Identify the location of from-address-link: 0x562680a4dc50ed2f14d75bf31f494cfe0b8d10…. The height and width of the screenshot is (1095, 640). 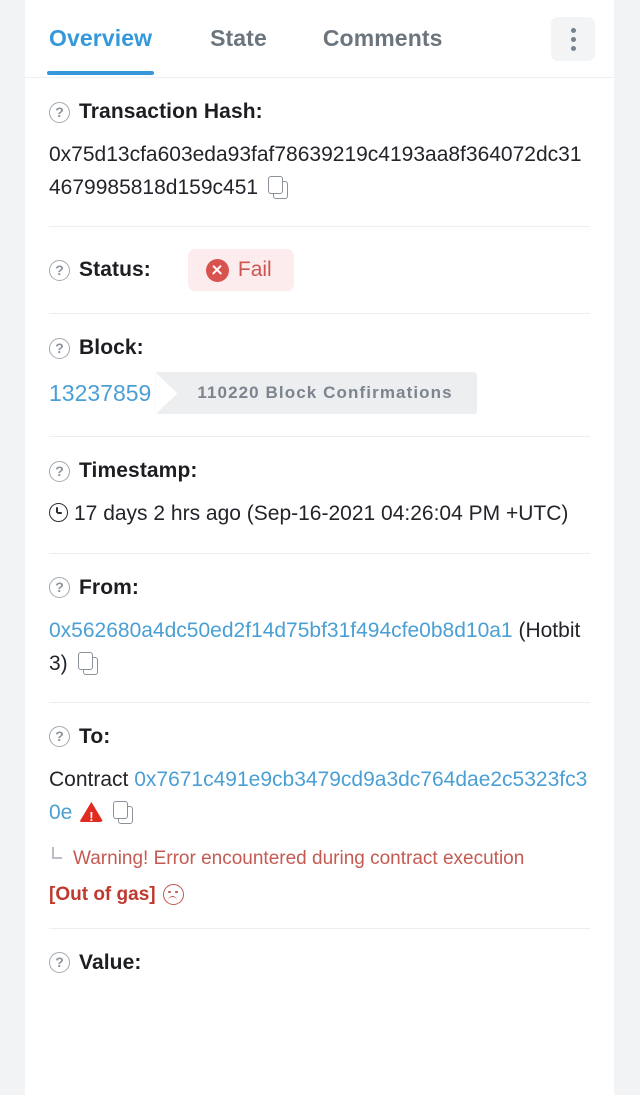
(281, 630).